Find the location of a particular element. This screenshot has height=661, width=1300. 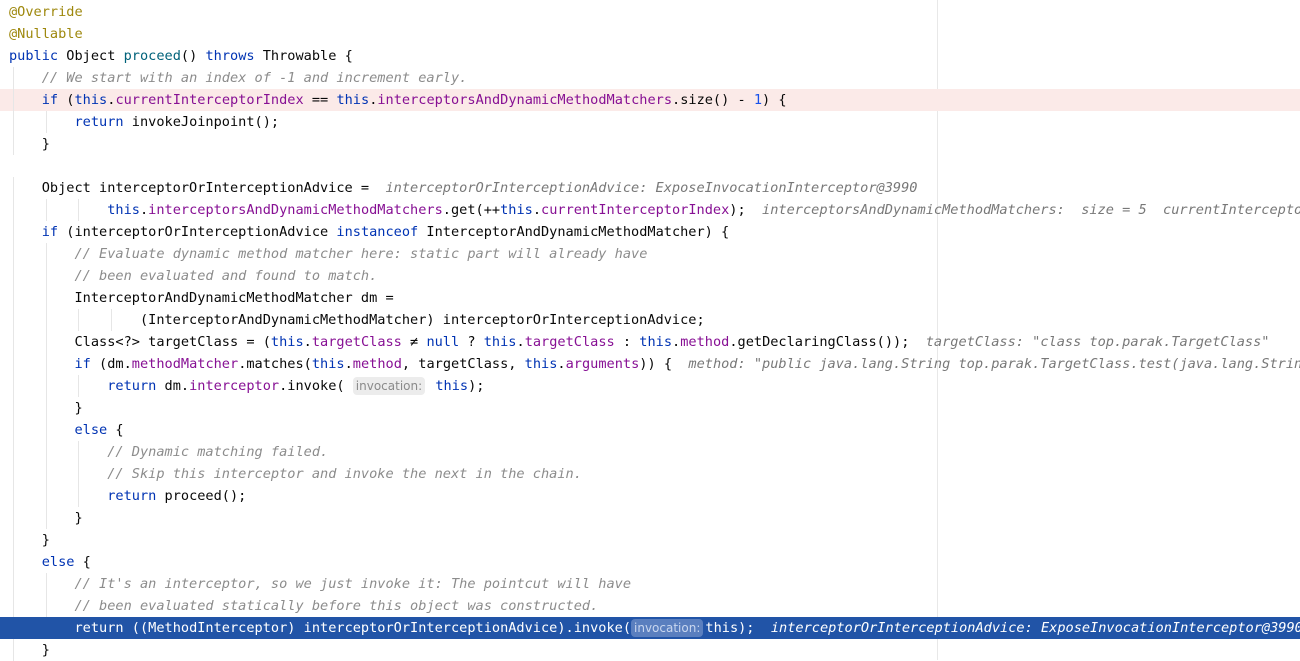

method-token: proceed is located at coordinates (152, 56).